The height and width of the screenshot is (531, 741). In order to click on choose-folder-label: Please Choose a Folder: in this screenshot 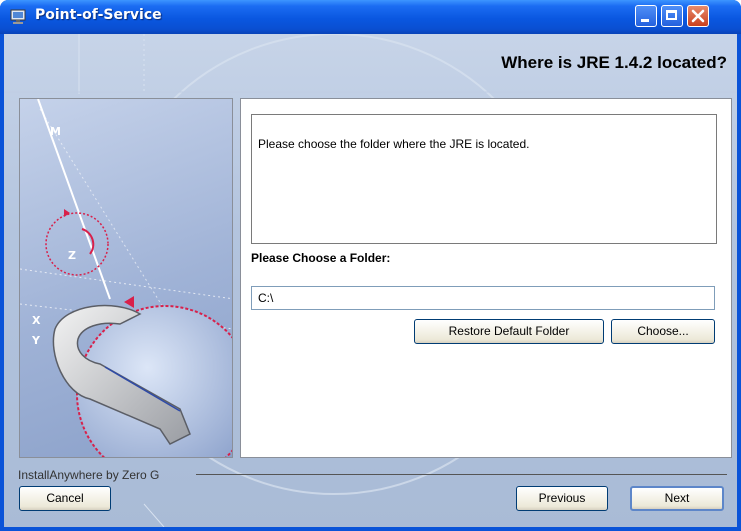, I will do `click(321, 258)`.